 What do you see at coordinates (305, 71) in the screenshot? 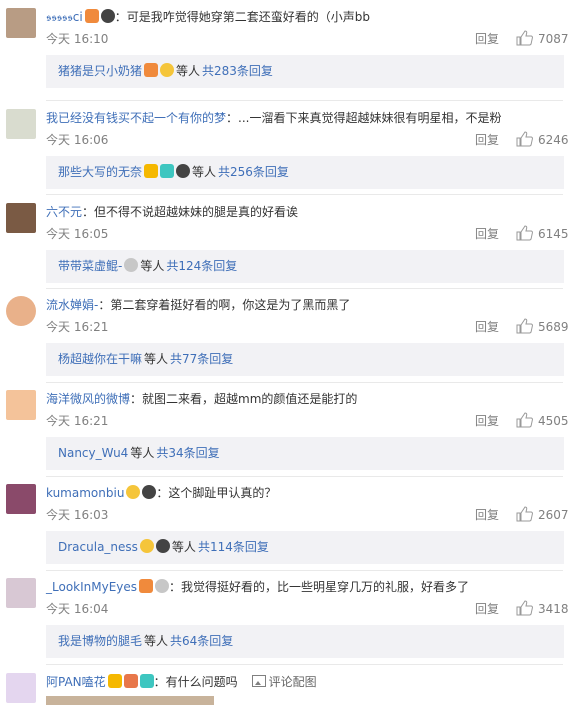
I see `replies-summary: 猪猪是只小奶猪 等人 共283条回复` at bounding box center [305, 71].